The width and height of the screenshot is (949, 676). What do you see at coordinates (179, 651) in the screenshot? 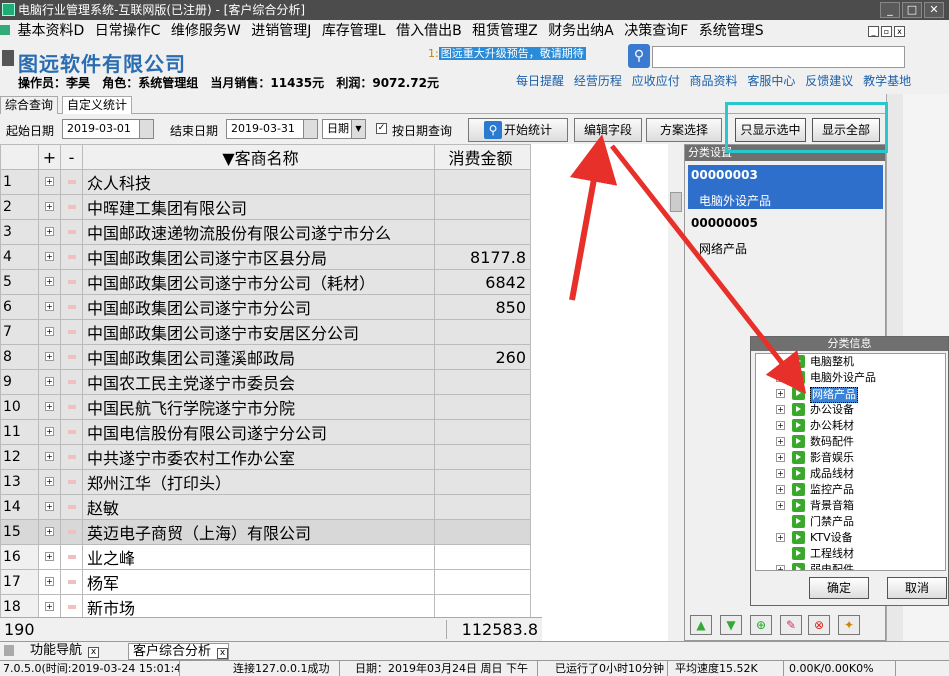
I see `tab-customer-analysis: 客户综合分析 x` at bounding box center [179, 651].